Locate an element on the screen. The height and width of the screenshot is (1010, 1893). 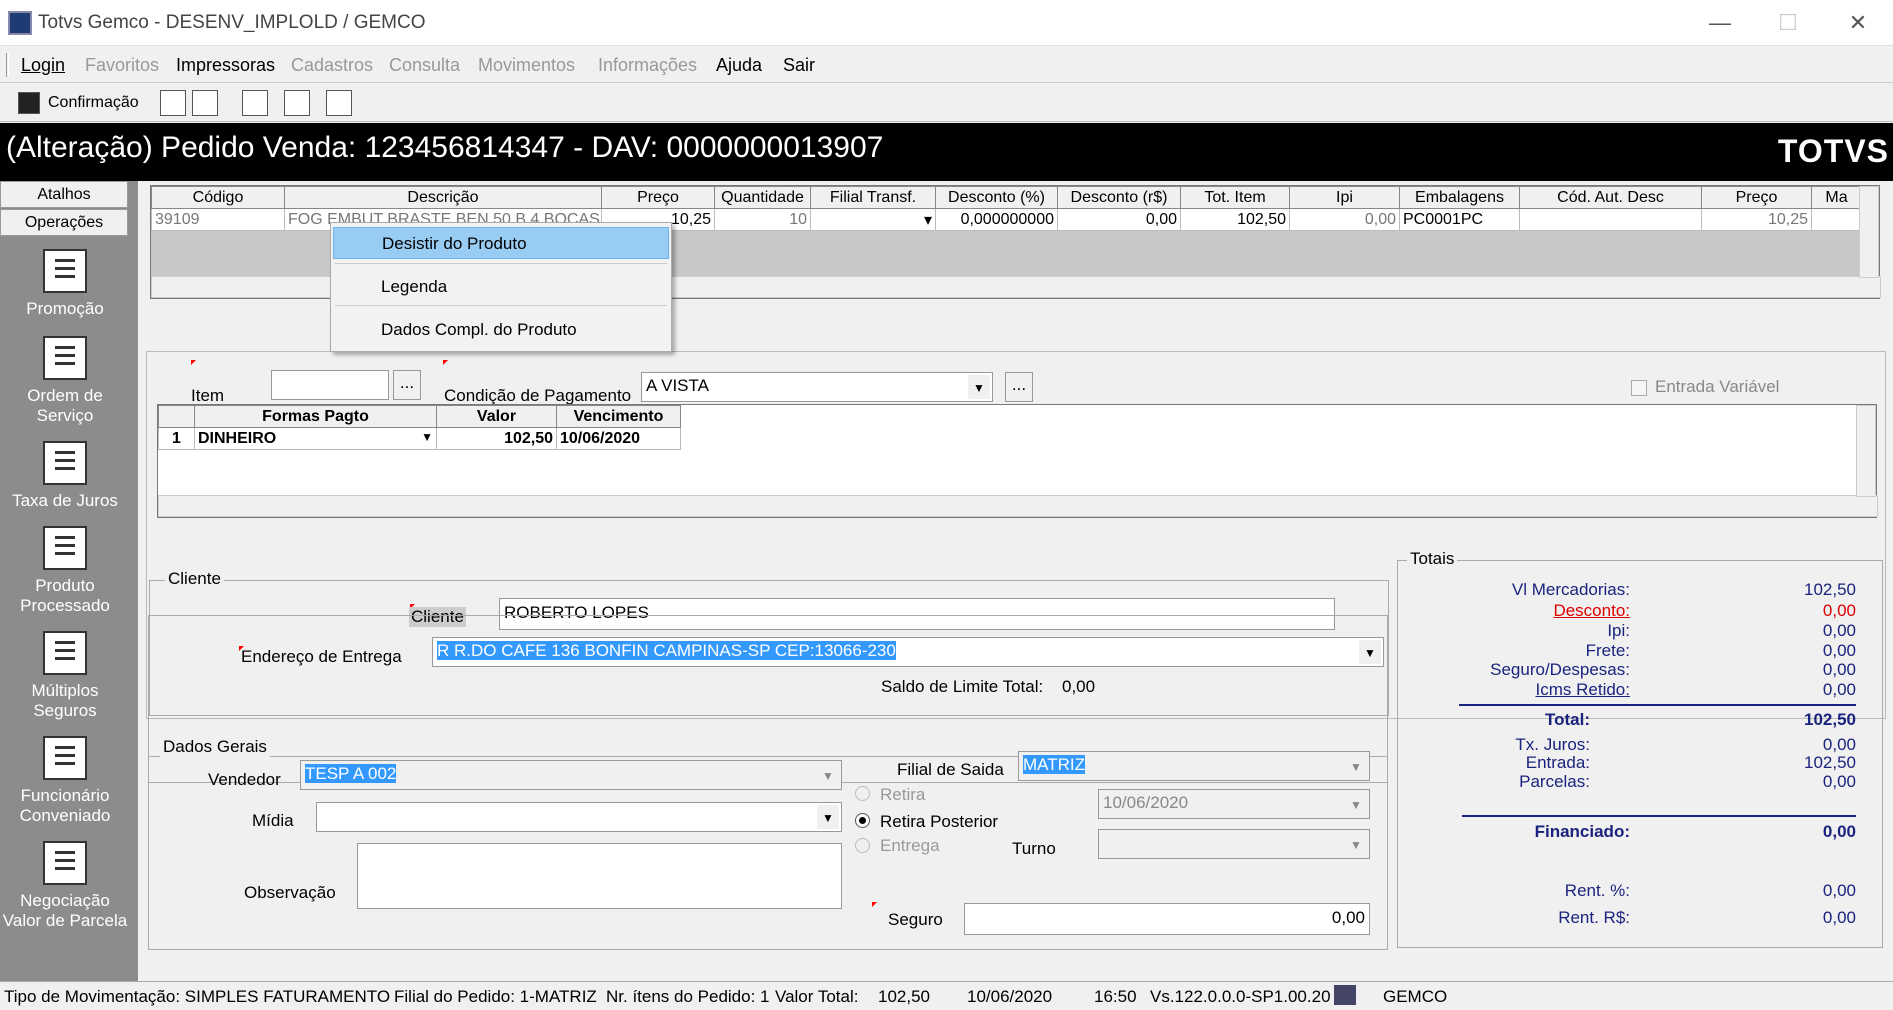
rent-rs-label: Rent. R$: is located at coordinates (1594, 917).